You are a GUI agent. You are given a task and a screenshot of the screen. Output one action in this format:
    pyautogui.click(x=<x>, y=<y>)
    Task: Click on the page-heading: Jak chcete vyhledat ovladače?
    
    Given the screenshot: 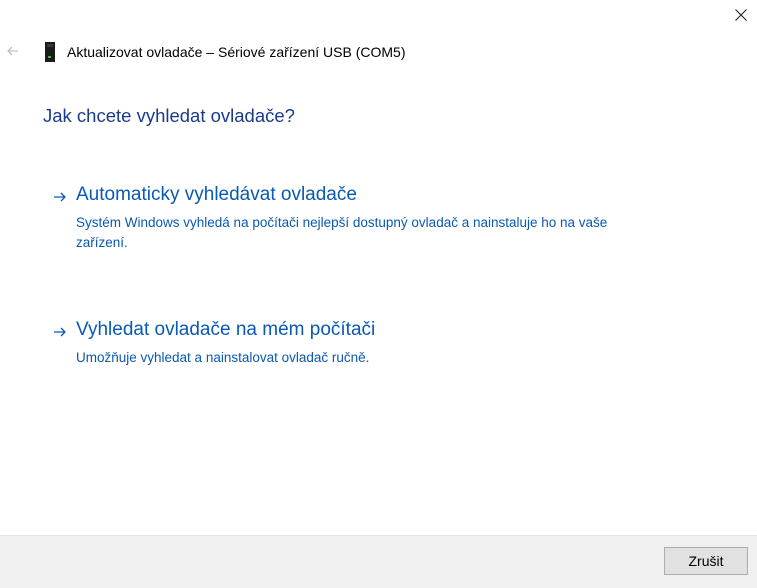 What is the action you would take?
    pyautogui.click(x=169, y=115)
    